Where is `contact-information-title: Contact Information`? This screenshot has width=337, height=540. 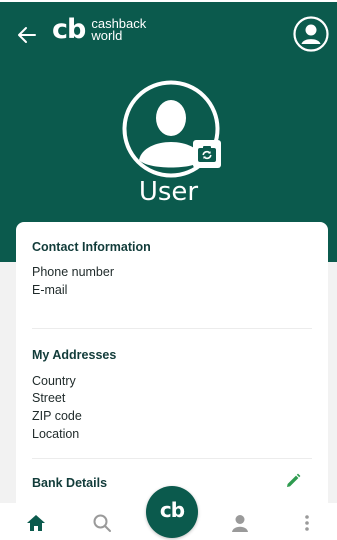 contact-information-title: Contact Information is located at coordinates (91, 247).